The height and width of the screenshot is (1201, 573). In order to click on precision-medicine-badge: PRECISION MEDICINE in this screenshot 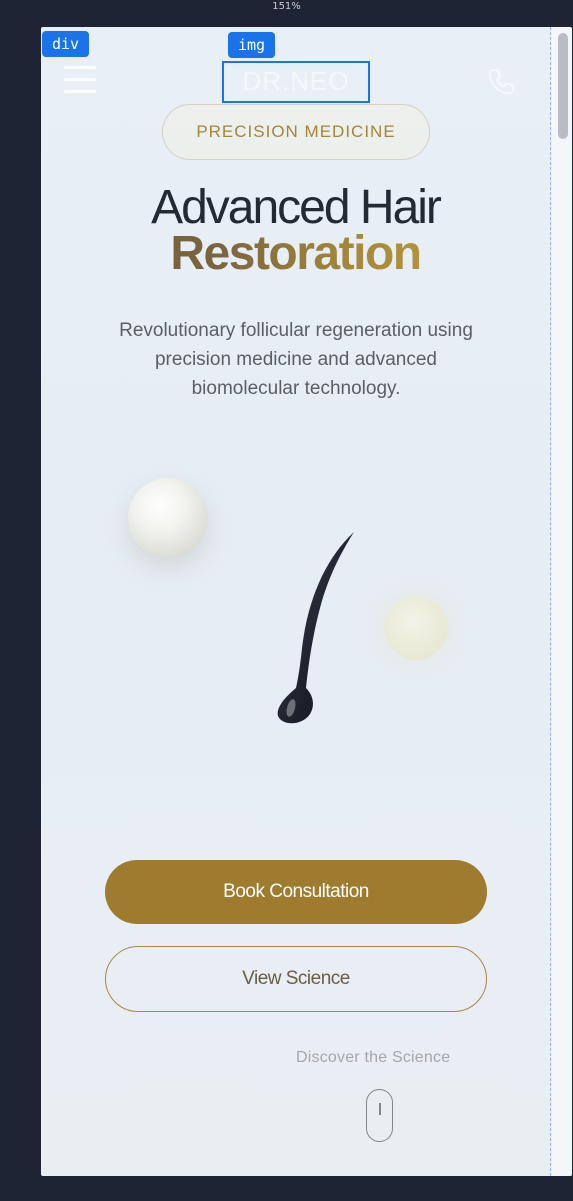, I will do `click(296, 132)`.